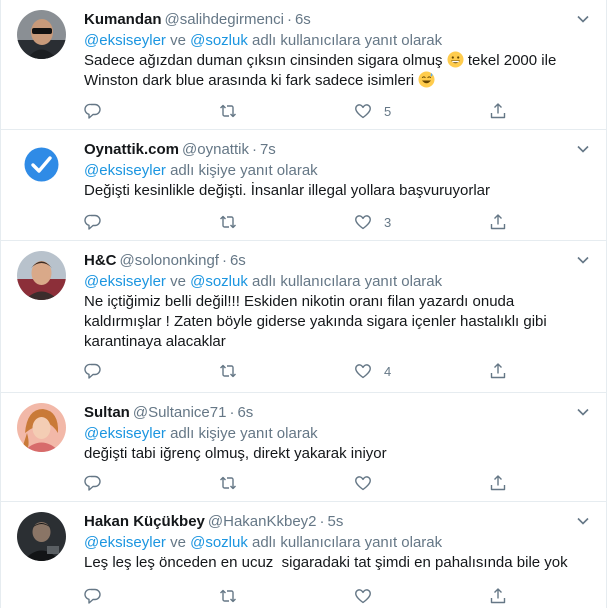 This screenshot has width=615, height=608. Describe the element at coordinates (372, 222) in the screenshot. I see `like-button: 3` at that location.